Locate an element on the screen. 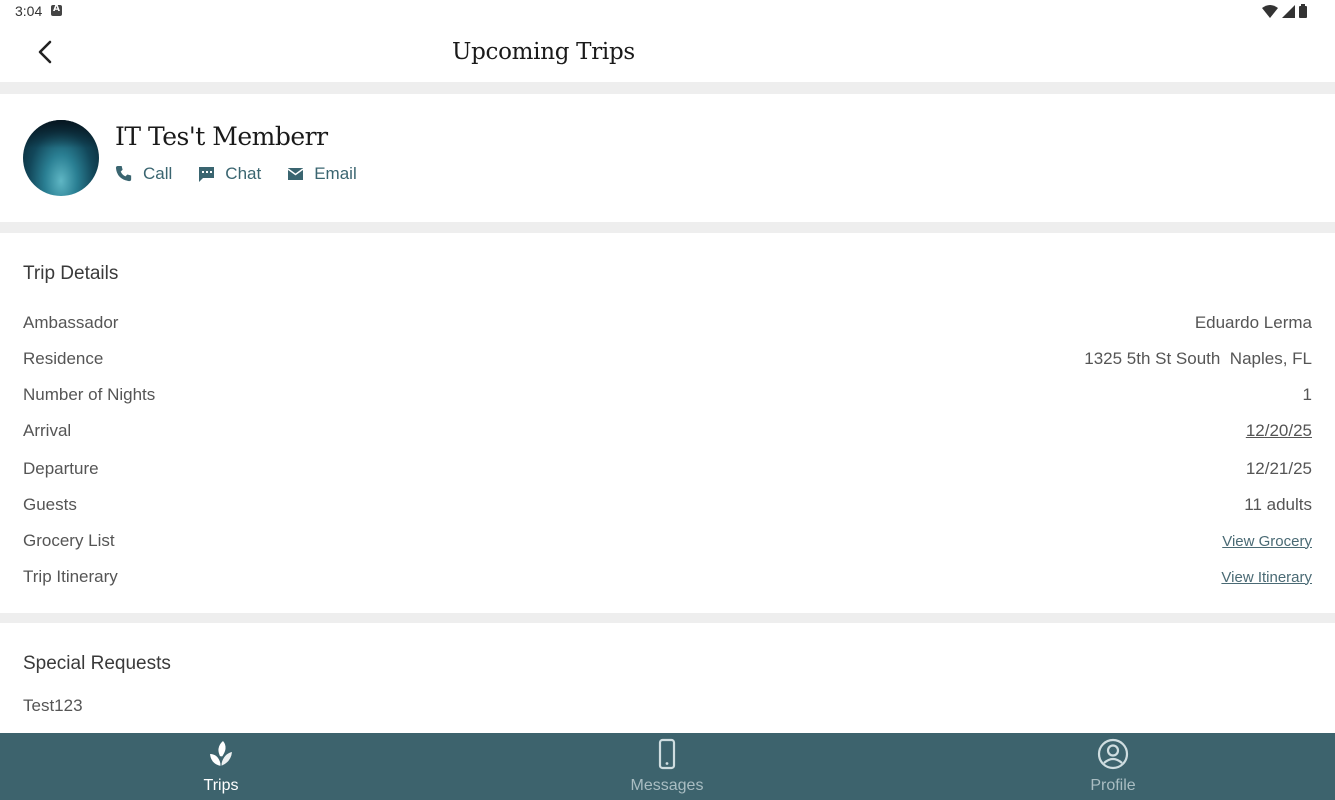 The image size is (1335, 800). detail-value: 12/20/25 is located at coordinates (1278, 430).